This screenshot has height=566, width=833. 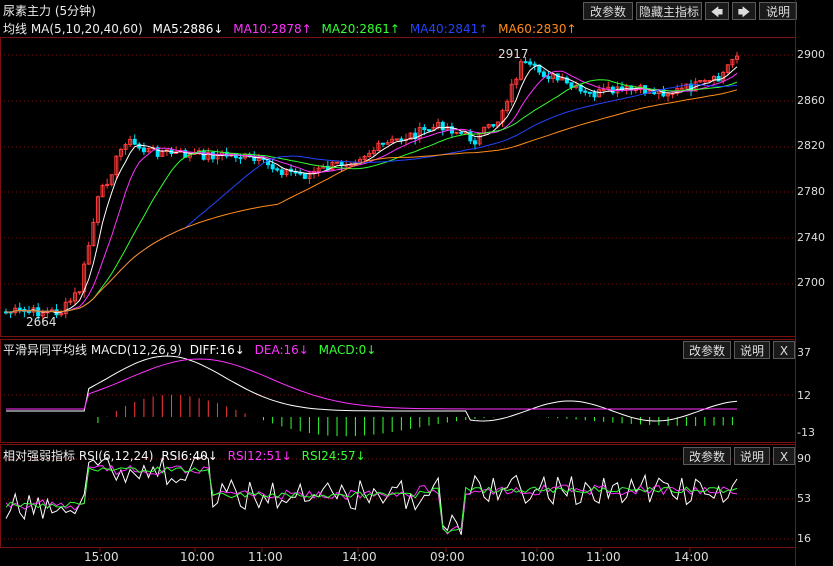 I want to click on low-price-annotation: 2664, so click(x=41, y=322).